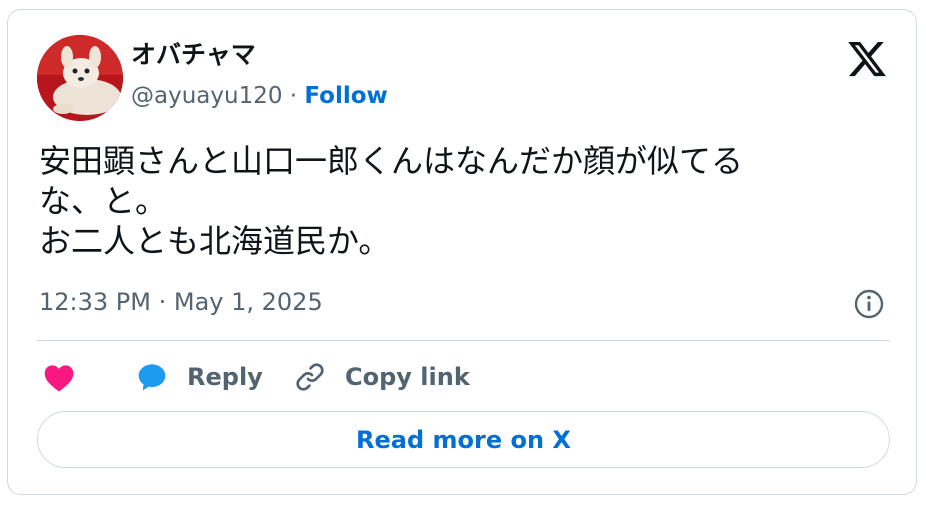 Image resolution: width=926 pixels, height=509 pixels. I want to click on reply-button: Reply, so click(199, 377).